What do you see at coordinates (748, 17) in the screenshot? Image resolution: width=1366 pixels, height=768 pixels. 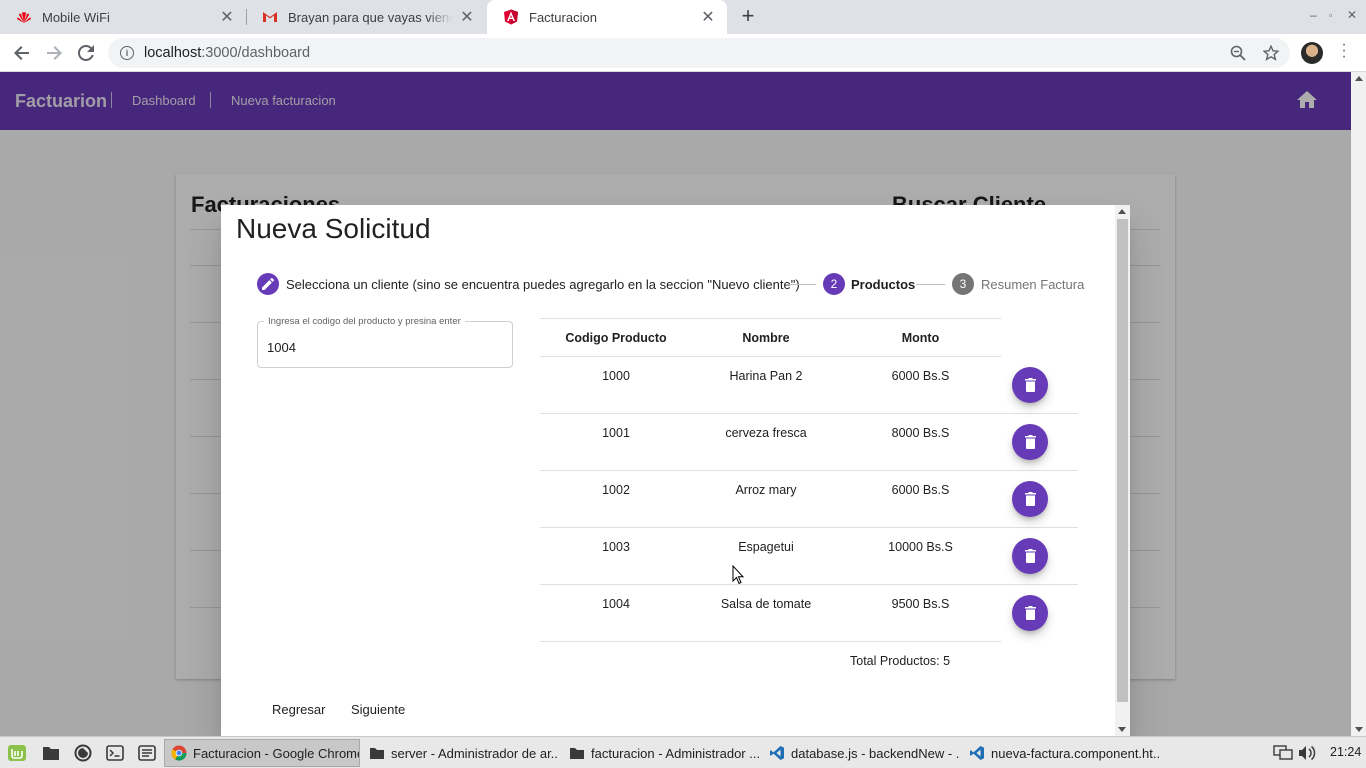 I see `new-tab-button: +` at bounding box center [748, 17].